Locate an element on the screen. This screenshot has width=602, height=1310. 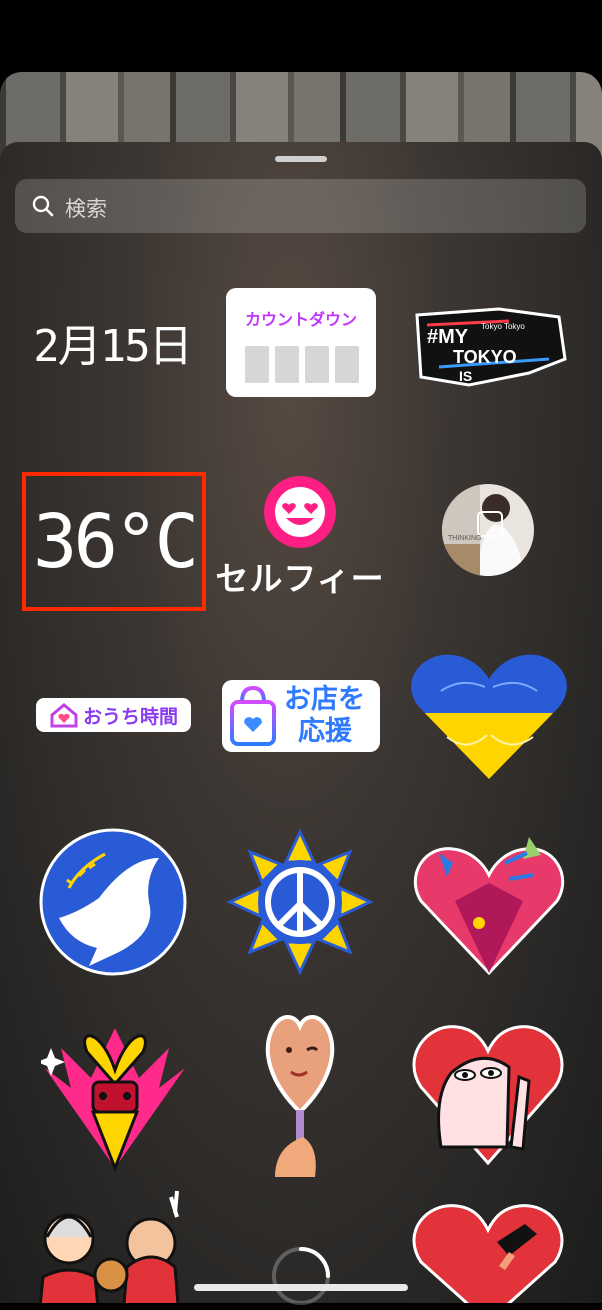
countdown-sticker: カウントダウン is located at coordinates (301, 342).